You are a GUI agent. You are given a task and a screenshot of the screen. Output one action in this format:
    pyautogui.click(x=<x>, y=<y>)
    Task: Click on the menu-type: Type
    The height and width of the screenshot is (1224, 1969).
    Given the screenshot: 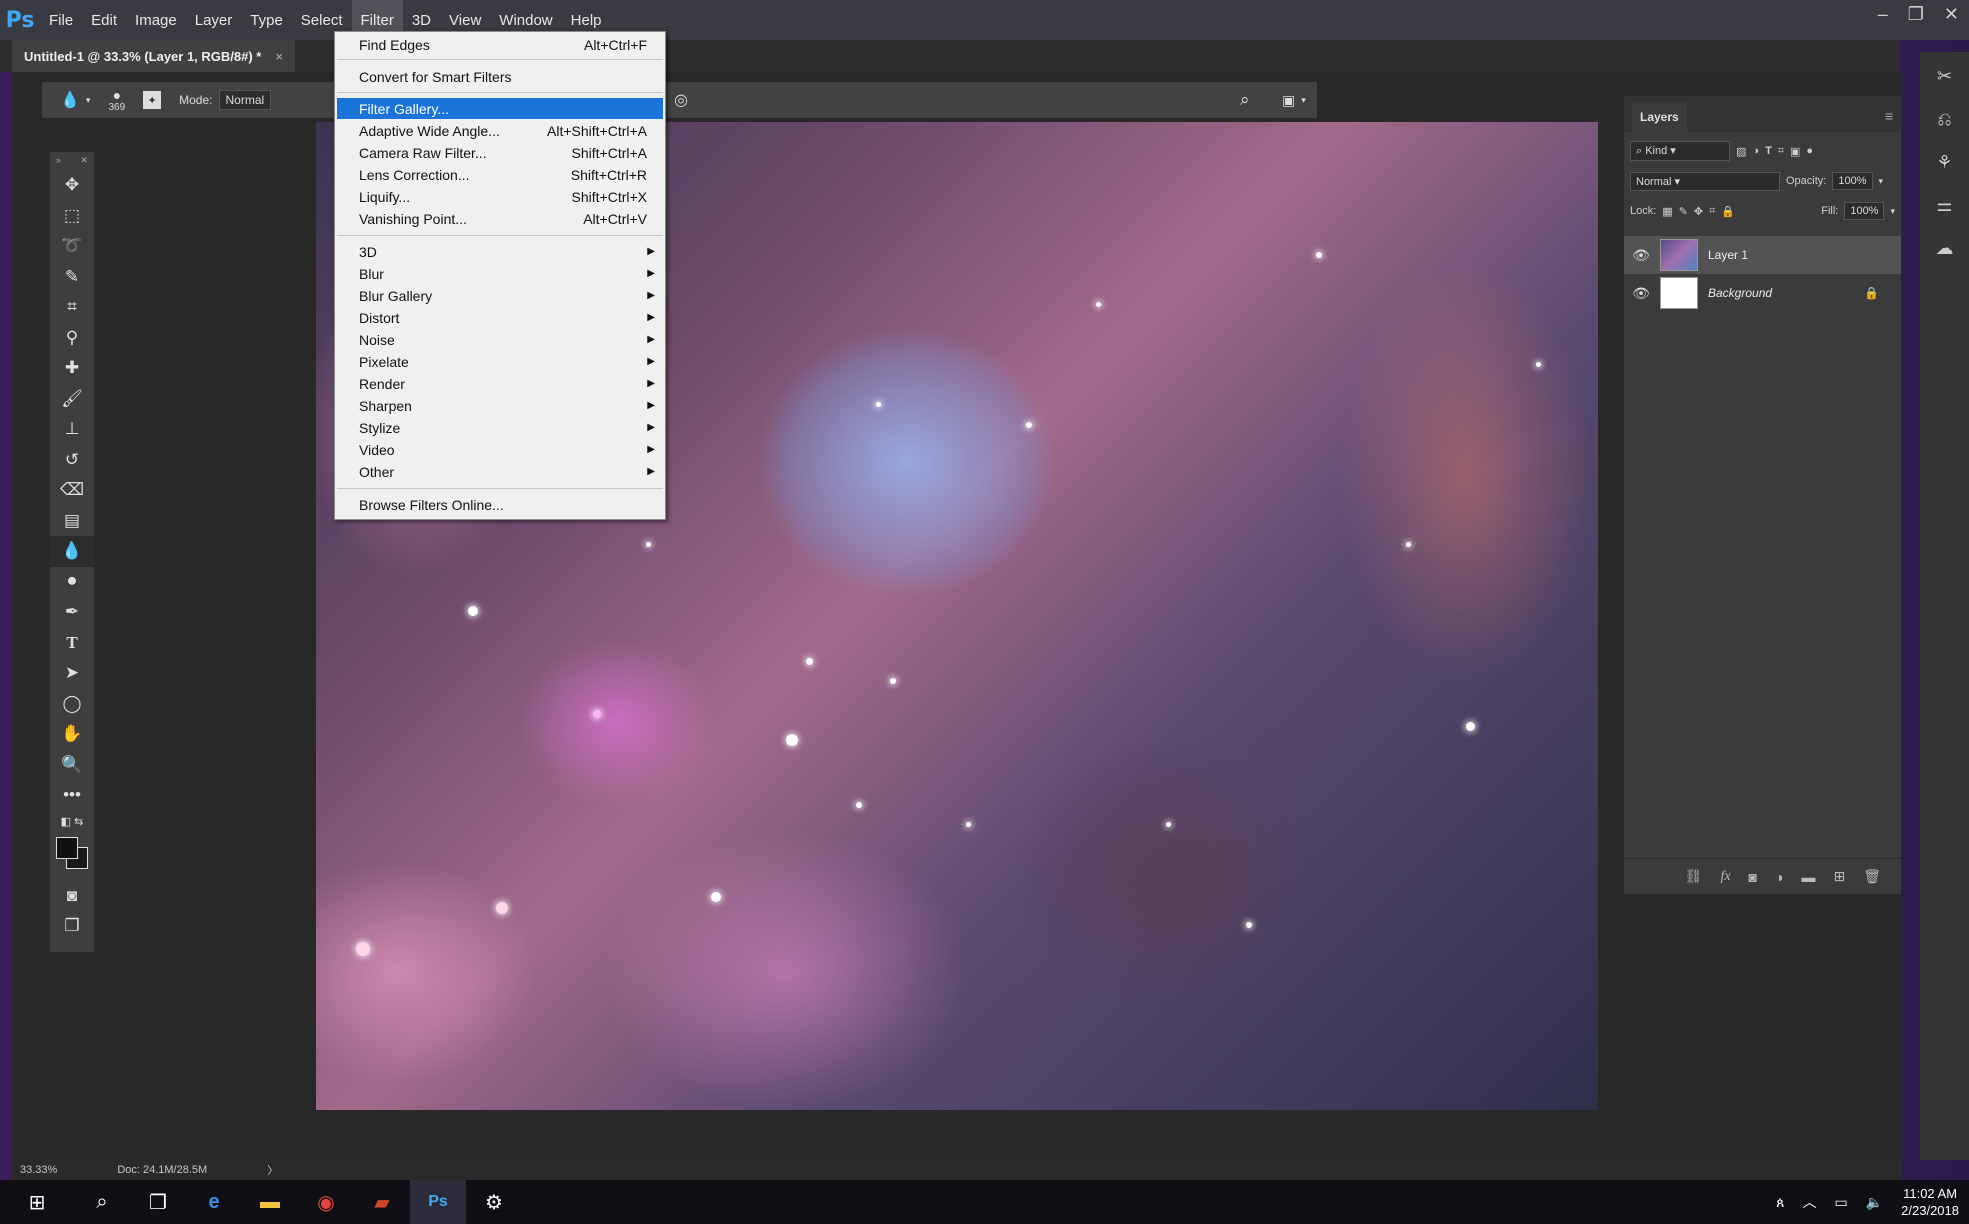 What is the action you would take?
    pyautogui.click(x=266, y=20)
    